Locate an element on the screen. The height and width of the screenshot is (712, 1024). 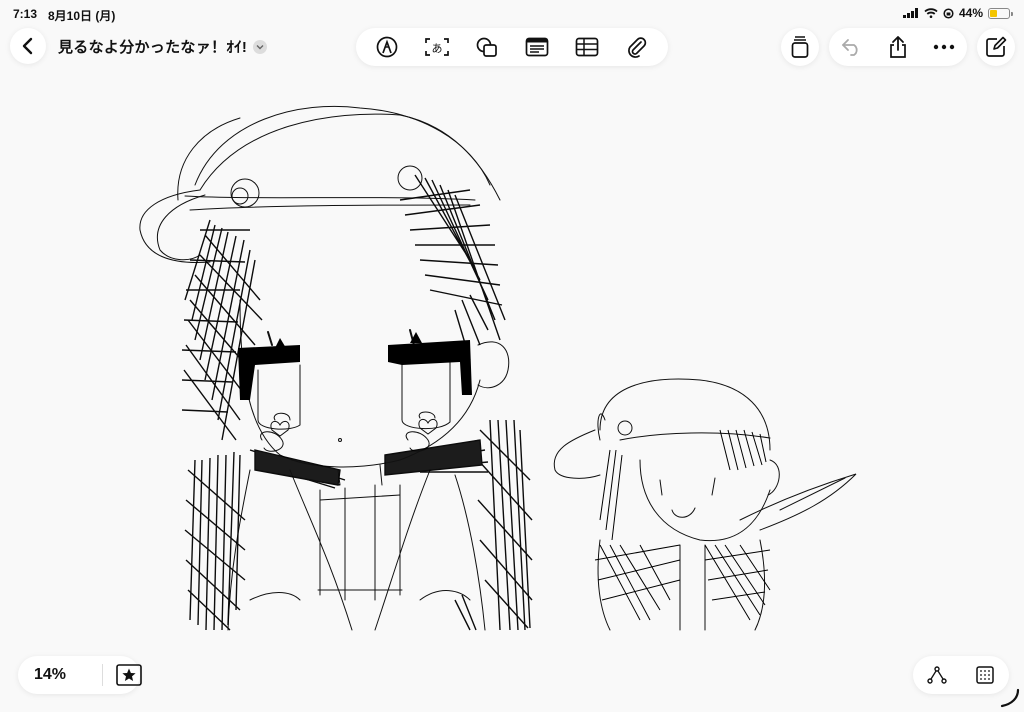
star-icon is located at coordinates (129, 675).